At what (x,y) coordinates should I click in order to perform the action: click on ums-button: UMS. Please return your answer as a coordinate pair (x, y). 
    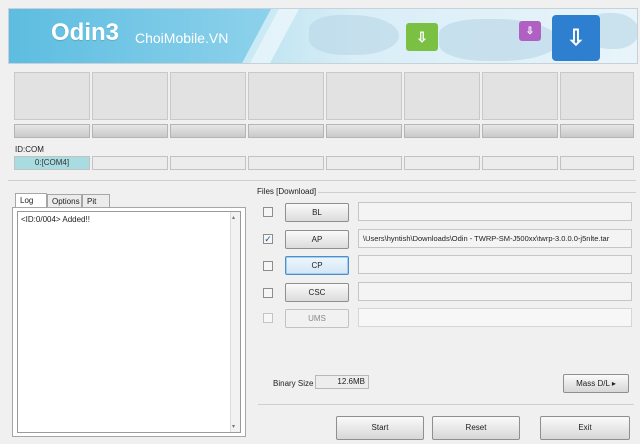
    Looking at the image, I should click on (317, 318).